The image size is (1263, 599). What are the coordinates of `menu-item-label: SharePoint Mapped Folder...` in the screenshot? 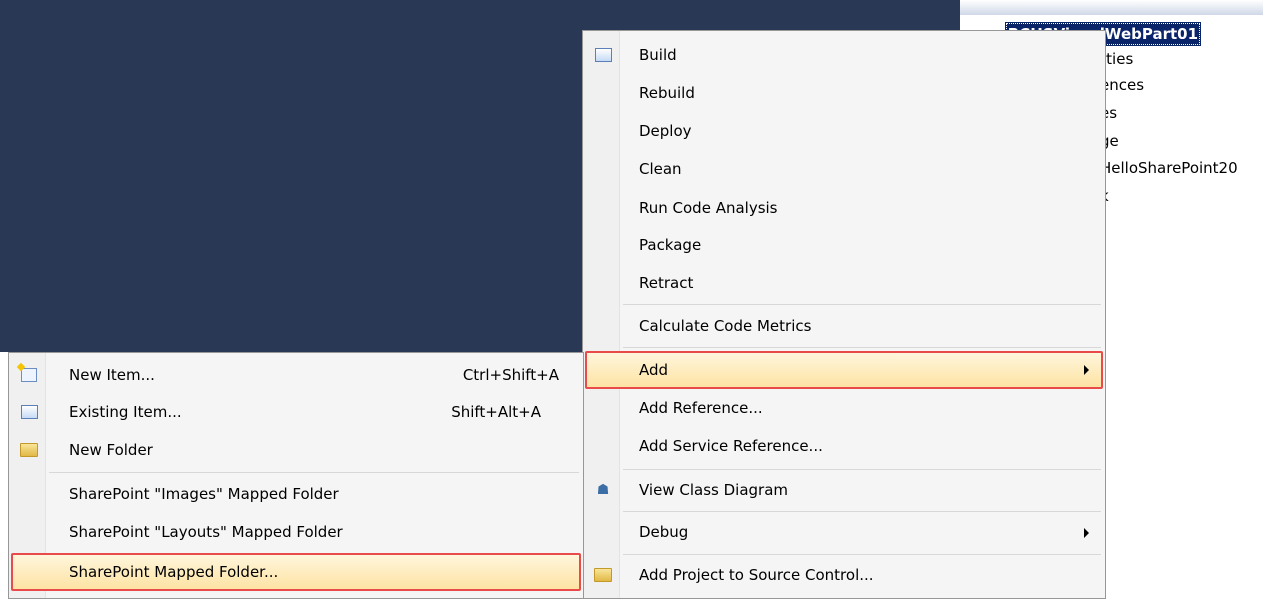 It's located at (174, 572).